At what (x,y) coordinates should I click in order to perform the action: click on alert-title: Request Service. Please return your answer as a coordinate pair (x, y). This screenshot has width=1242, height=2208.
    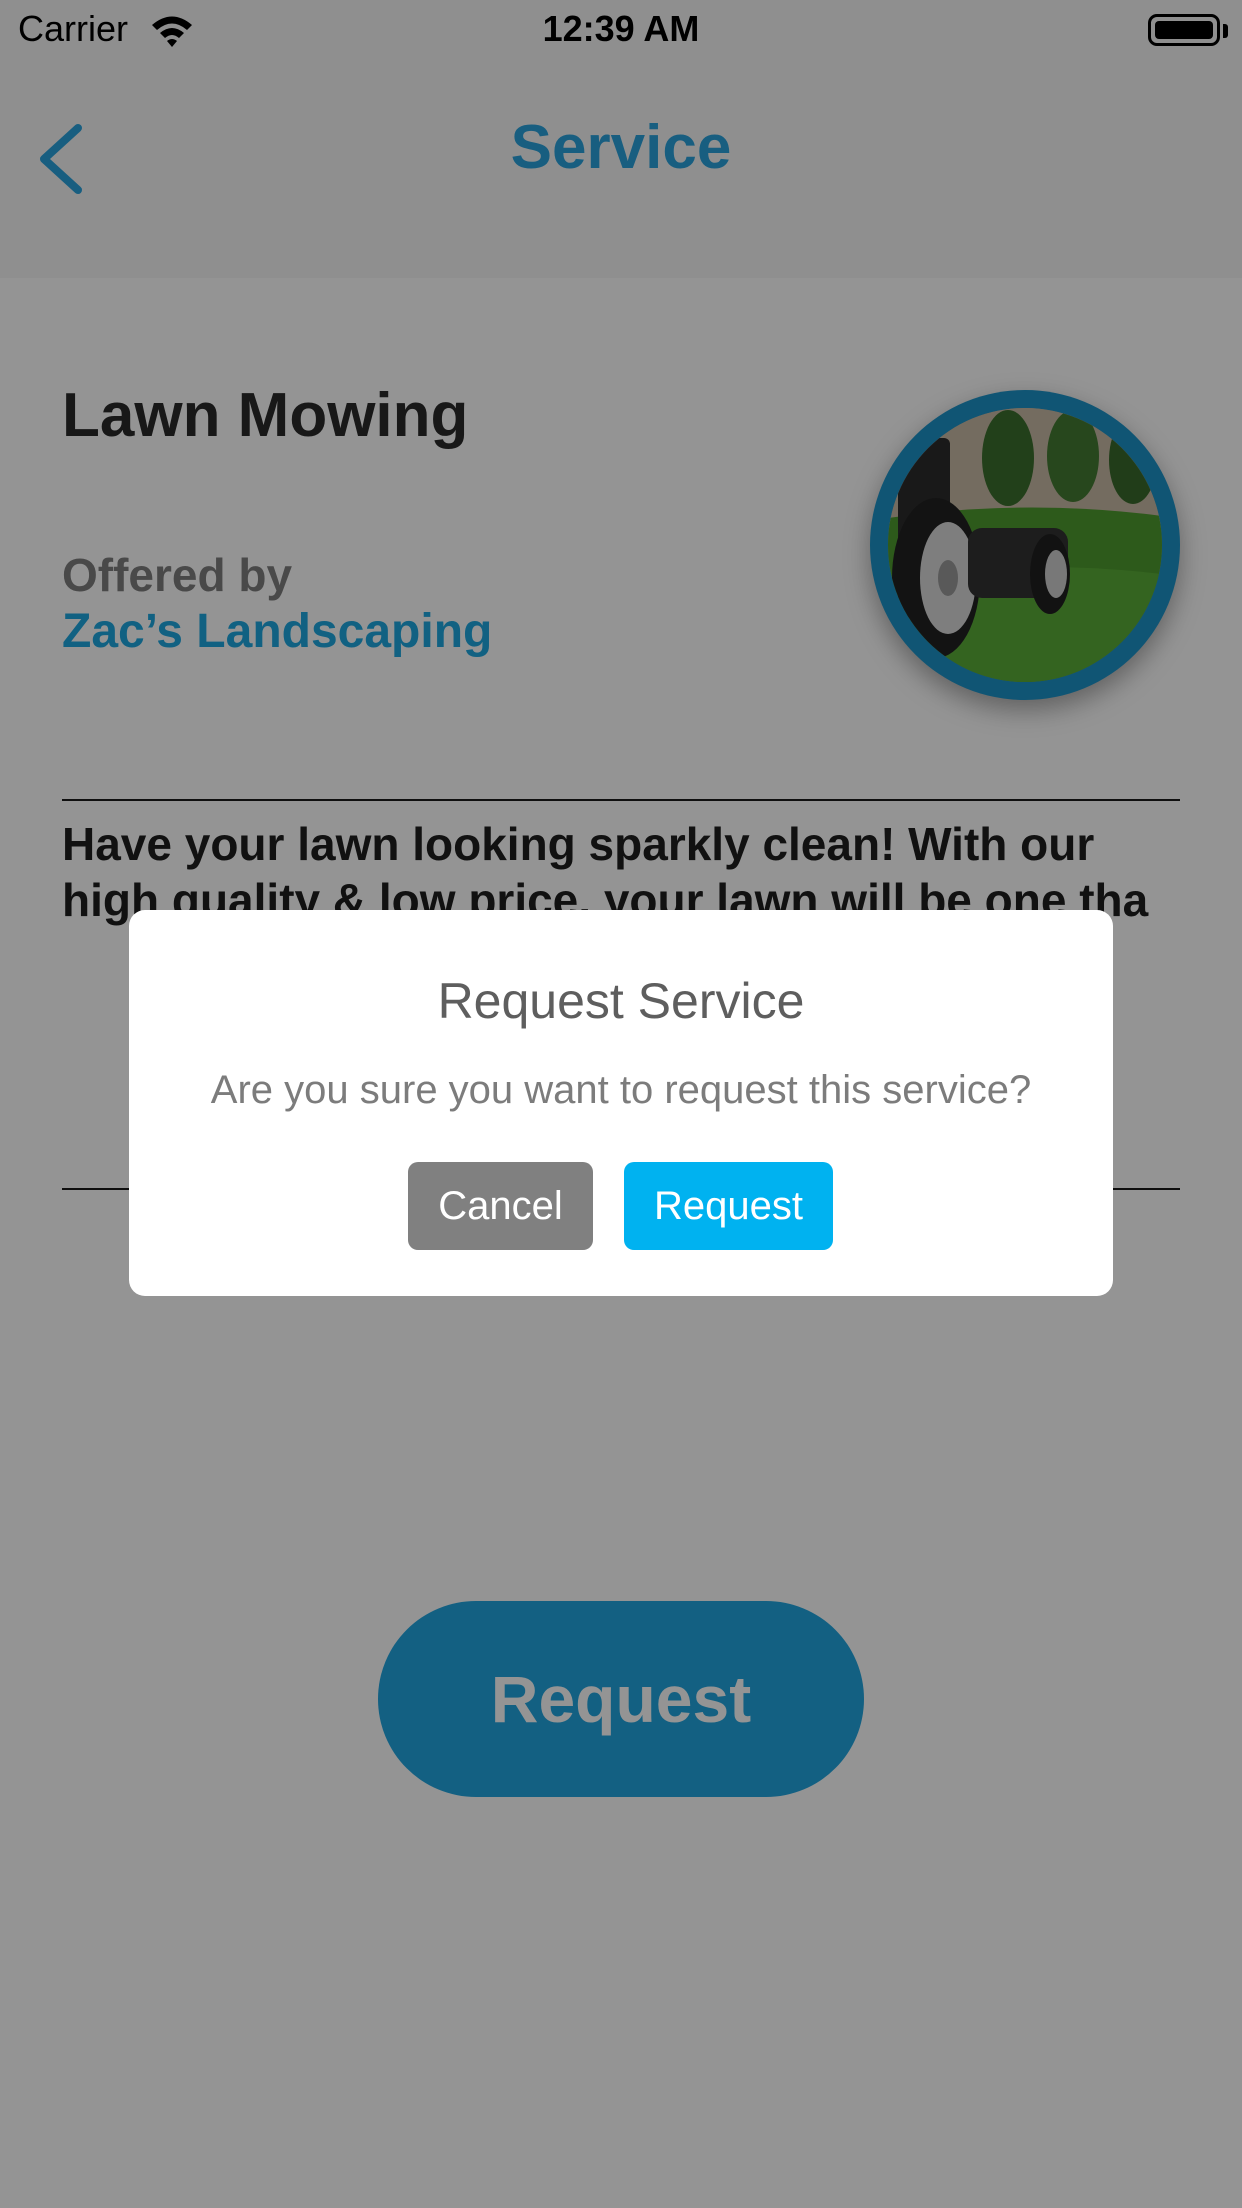
    Looking at the image, I should click on (621, 1001).